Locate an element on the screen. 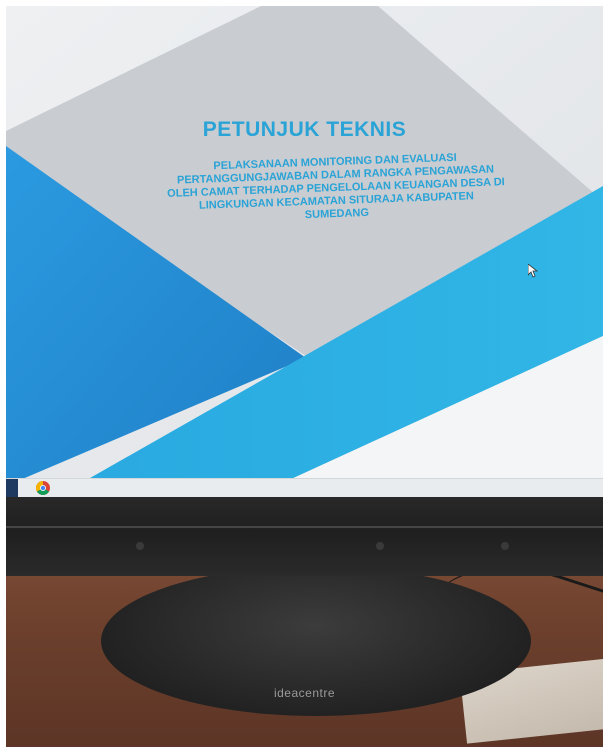 Image resolution: width=603 pixels, height=747 pixels. slide-title: PETUNJUK TEKNIS is located at coordinates (304, 129).